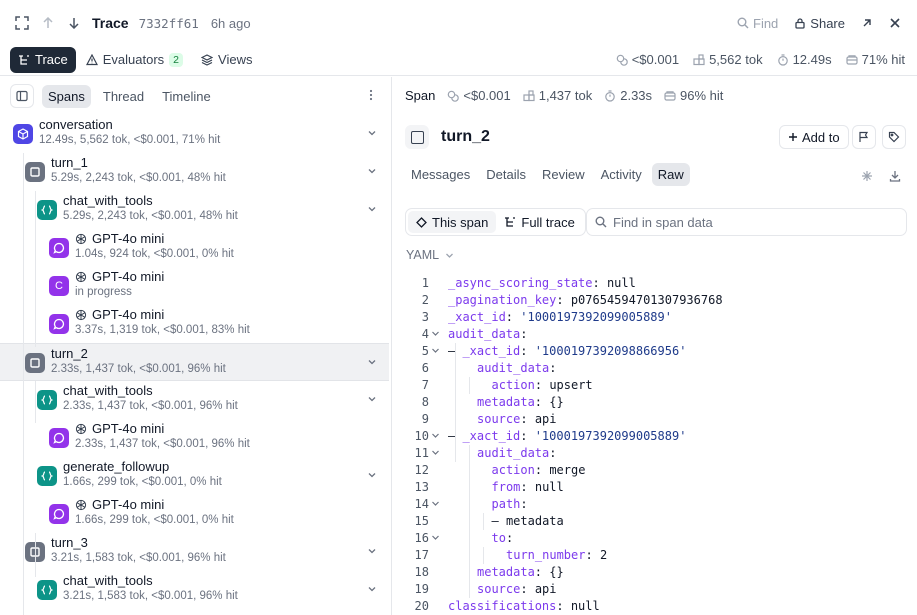  Describe the element at coordinates (130, 140) in the screenshot. I see `span-meta: 12.49s, 5,562 tok, <$0.001, 71% hit` at that location.